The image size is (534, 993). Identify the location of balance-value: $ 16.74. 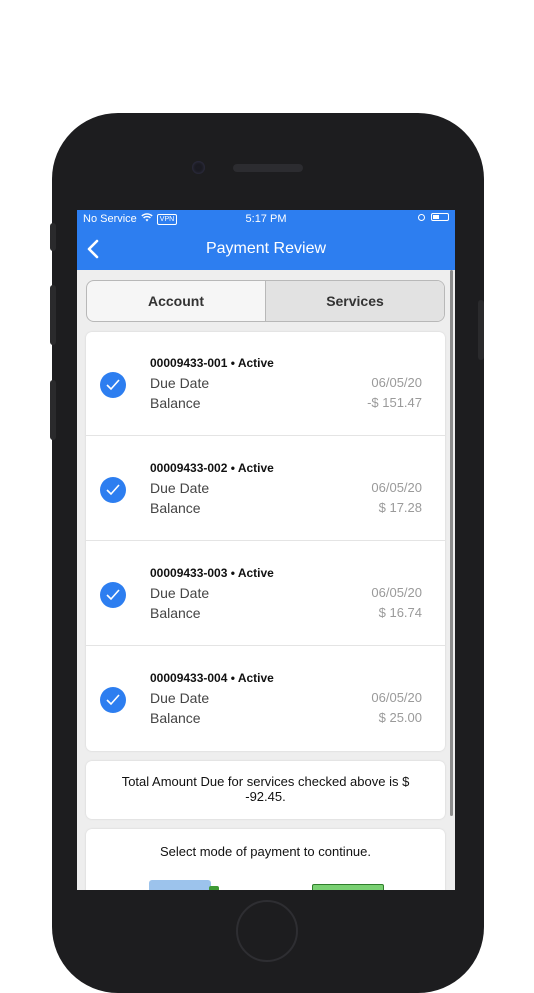
(400, 612).